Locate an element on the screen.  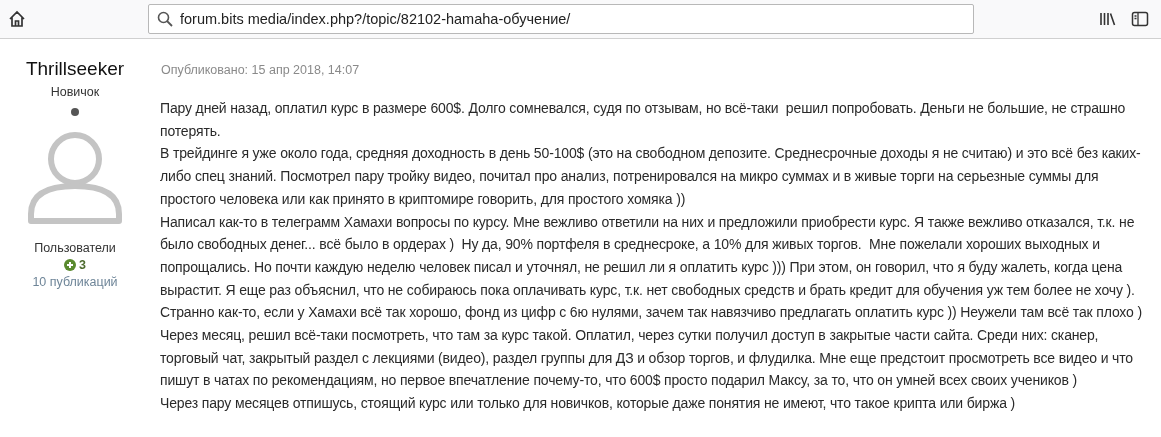
post-count: 10 публикаций is located at coordinates (75, 282).